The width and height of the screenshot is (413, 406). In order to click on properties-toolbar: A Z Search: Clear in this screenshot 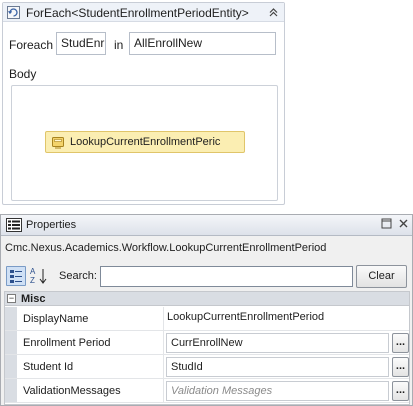, I will do `click(206, 275)`.